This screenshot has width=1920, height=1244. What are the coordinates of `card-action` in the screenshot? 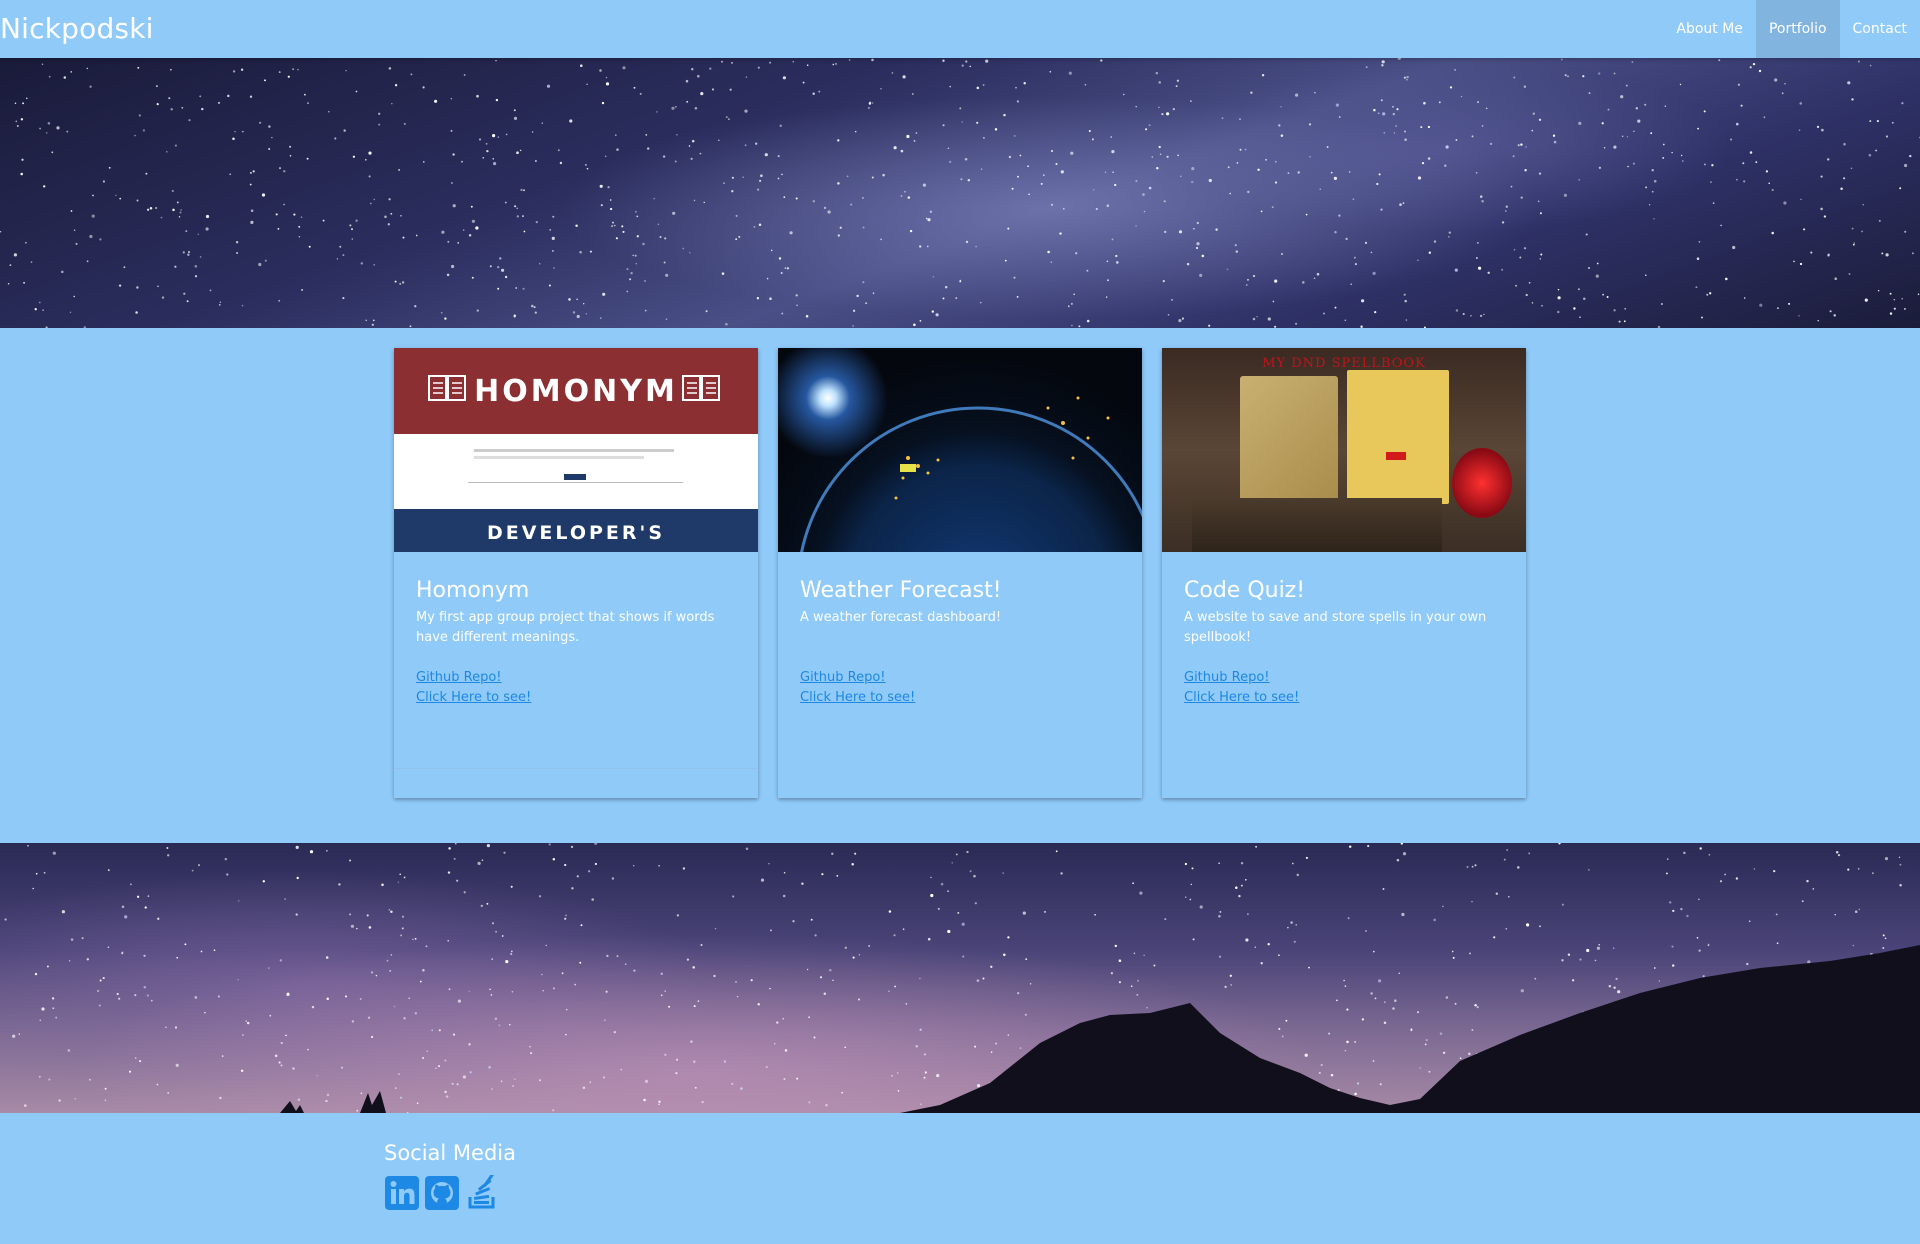 It's located at (576, 783).